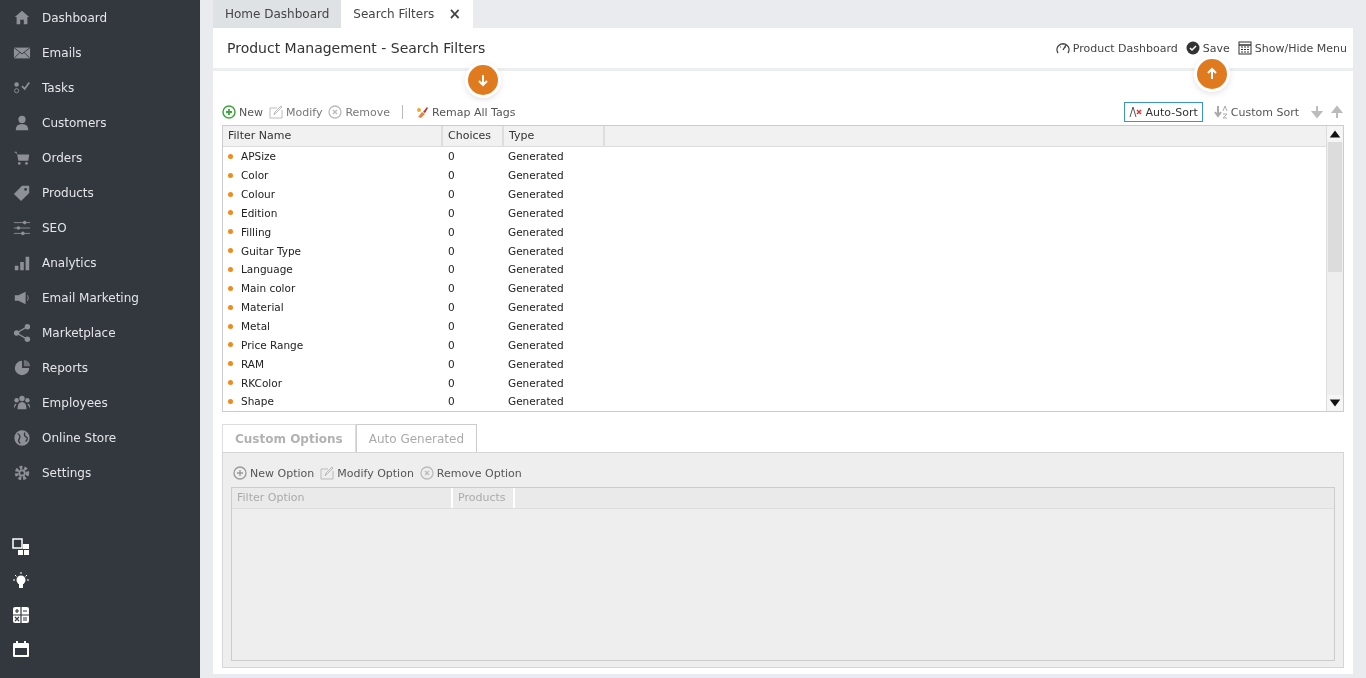  I want to click on sort-button: Auto-Sort, so click(1163, 112).